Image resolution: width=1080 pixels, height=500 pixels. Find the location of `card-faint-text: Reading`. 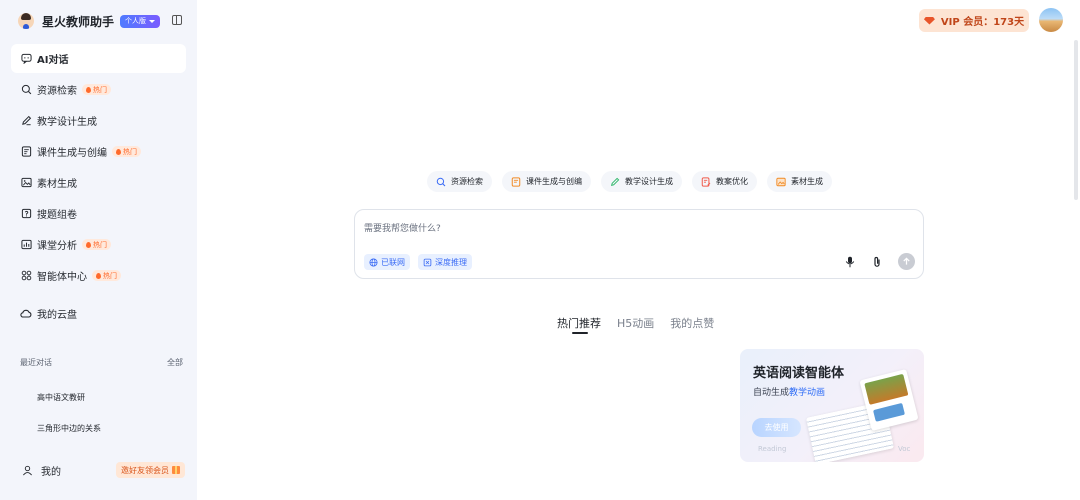

card-faint-text: Reading is located at coordinates (772, 449).